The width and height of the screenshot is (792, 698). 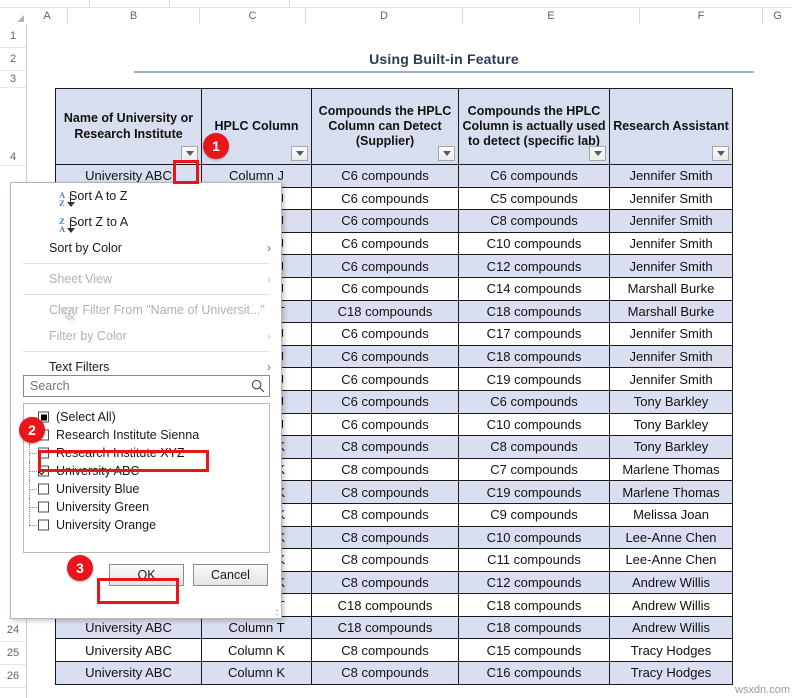 I want to click on menu-item-sort-a-to-z: A Z Sort A to Z, so click(x=146, y=196).